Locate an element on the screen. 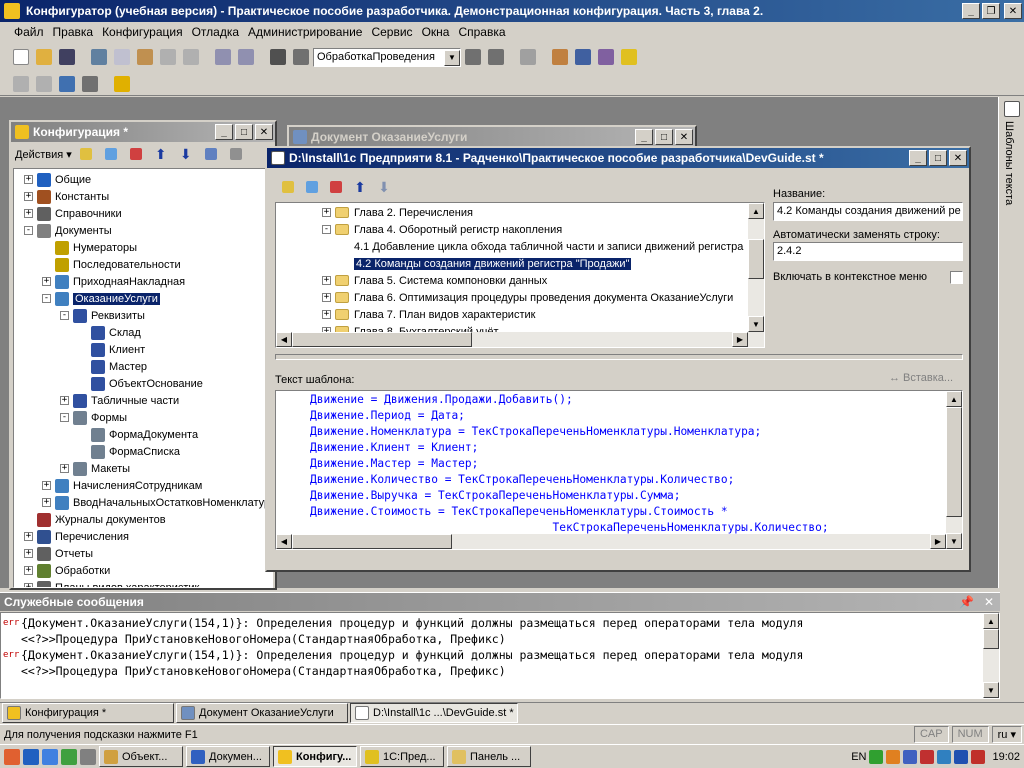 Image resolution: width=1024 pixels, height=768 pixels. ie-icon is located at coordinates (31, 756).